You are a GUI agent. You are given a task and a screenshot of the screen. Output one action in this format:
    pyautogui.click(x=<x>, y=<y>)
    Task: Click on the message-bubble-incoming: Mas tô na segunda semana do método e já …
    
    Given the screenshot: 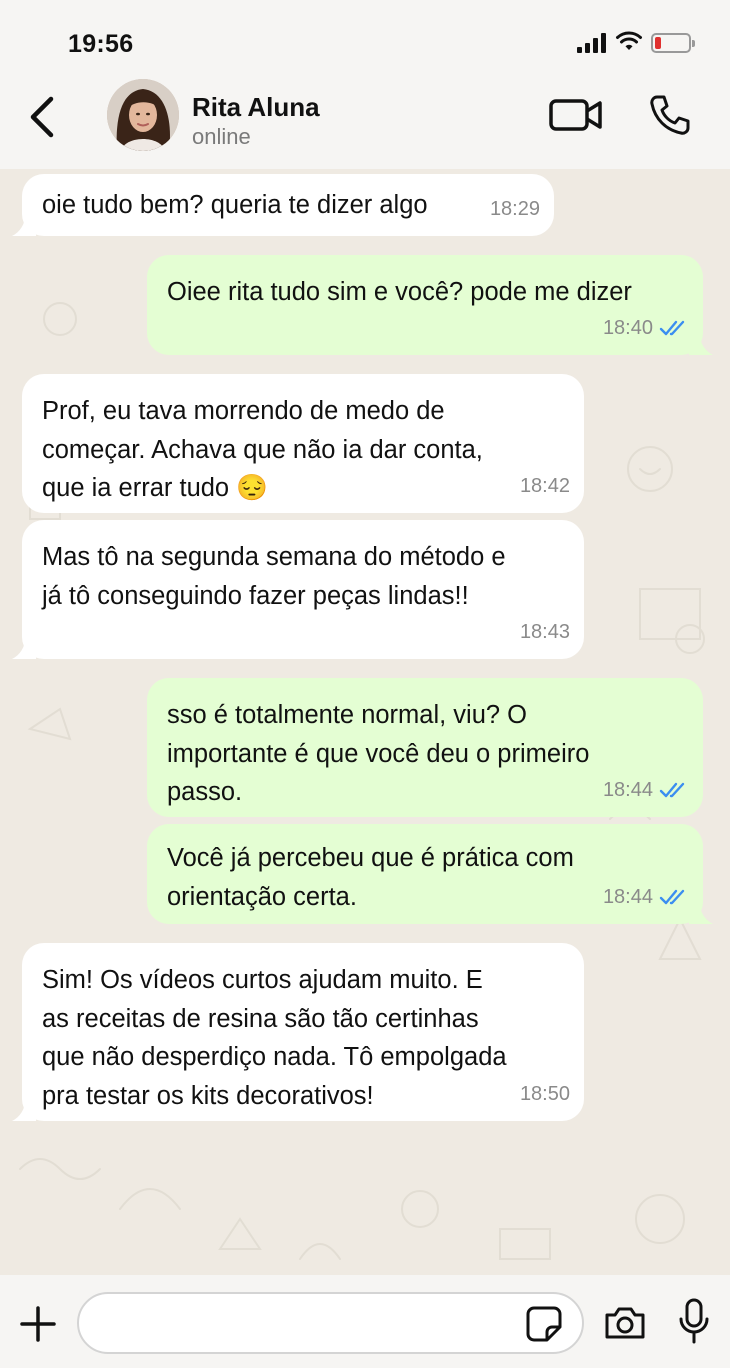 What is the action you would take?
    pyautogui.click(x=298, y=589)
    